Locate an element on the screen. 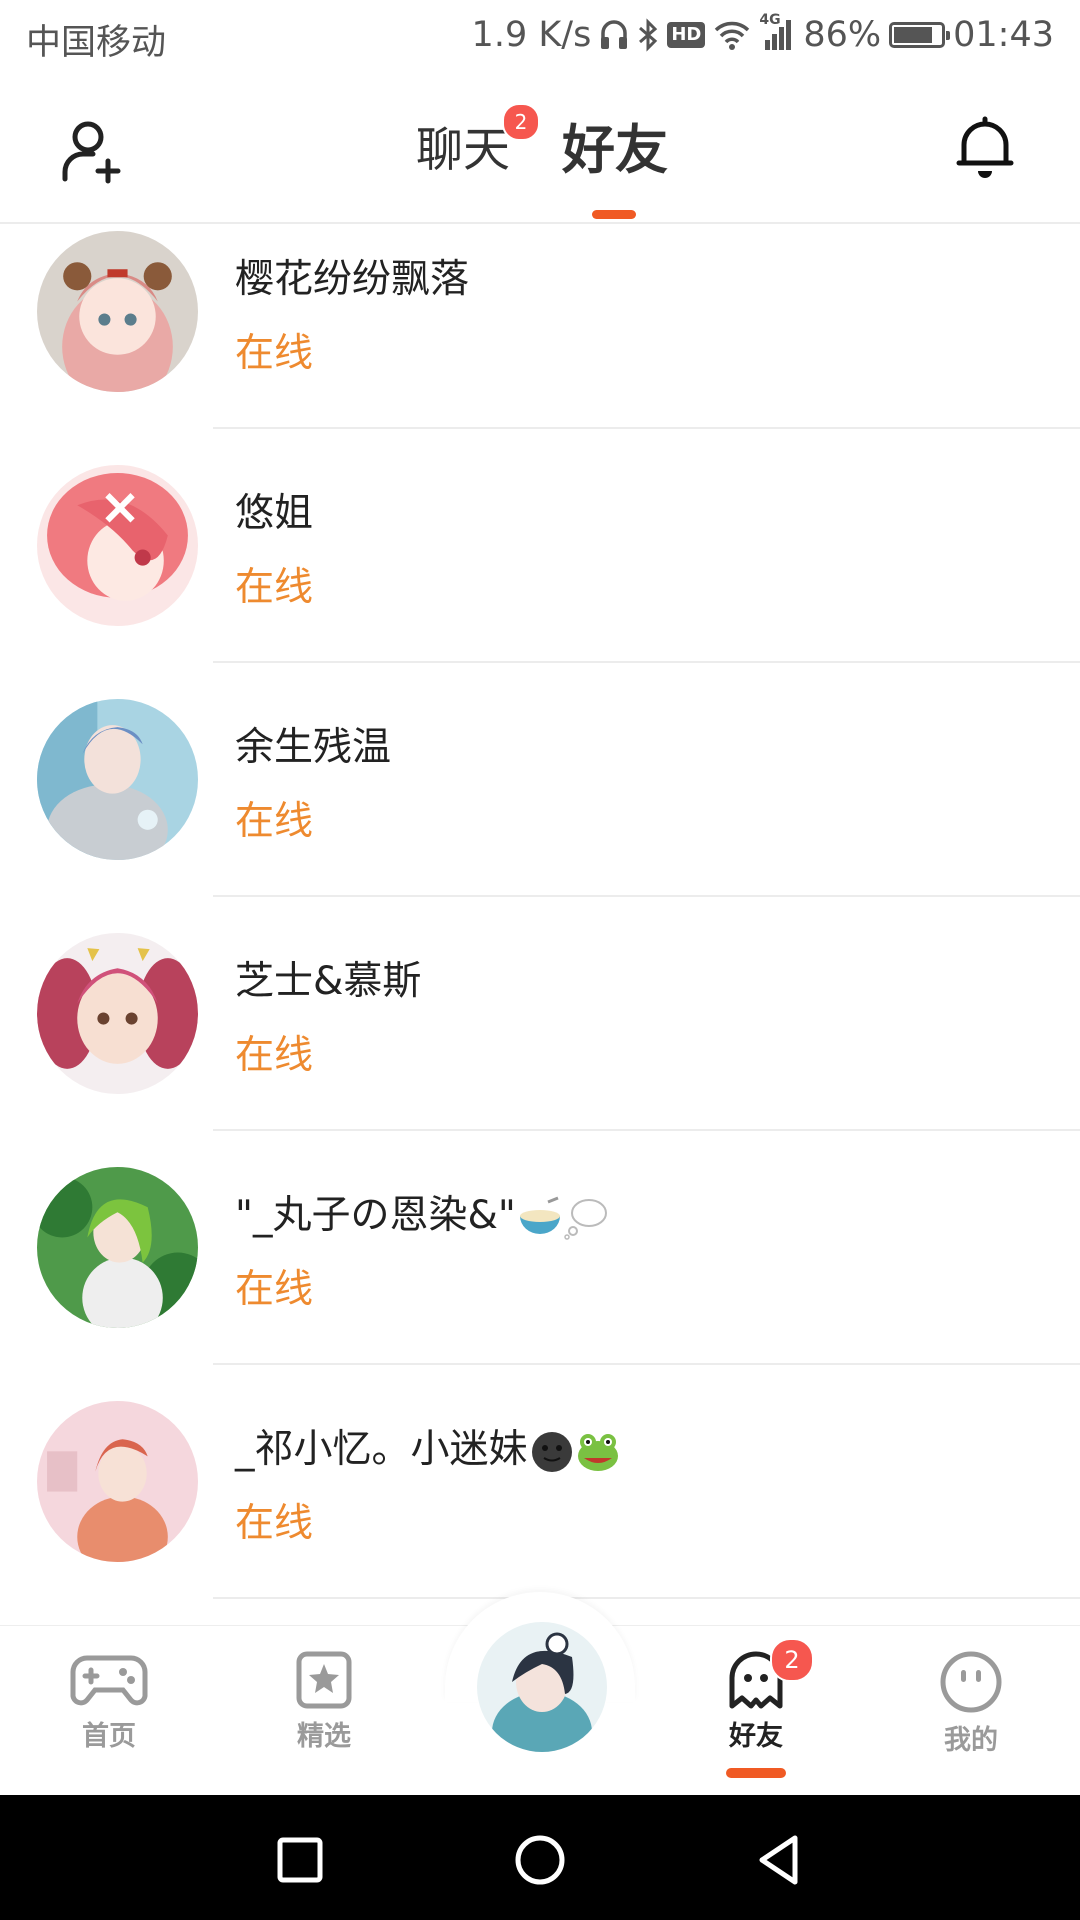  bell-icon is located at coordinates (985, 148).